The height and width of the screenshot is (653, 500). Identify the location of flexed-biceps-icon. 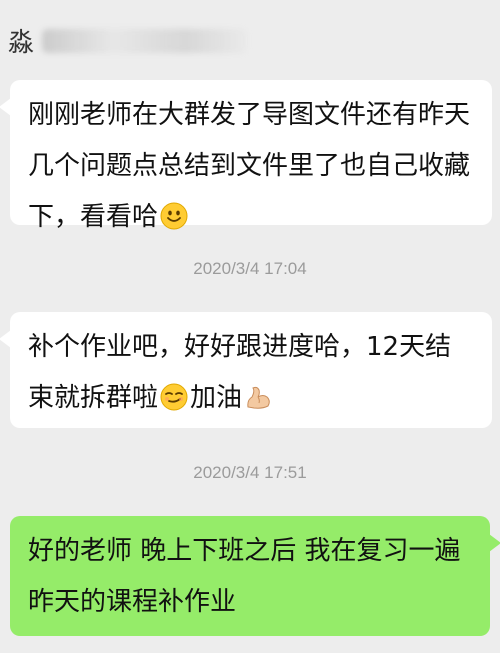
(258, 397).